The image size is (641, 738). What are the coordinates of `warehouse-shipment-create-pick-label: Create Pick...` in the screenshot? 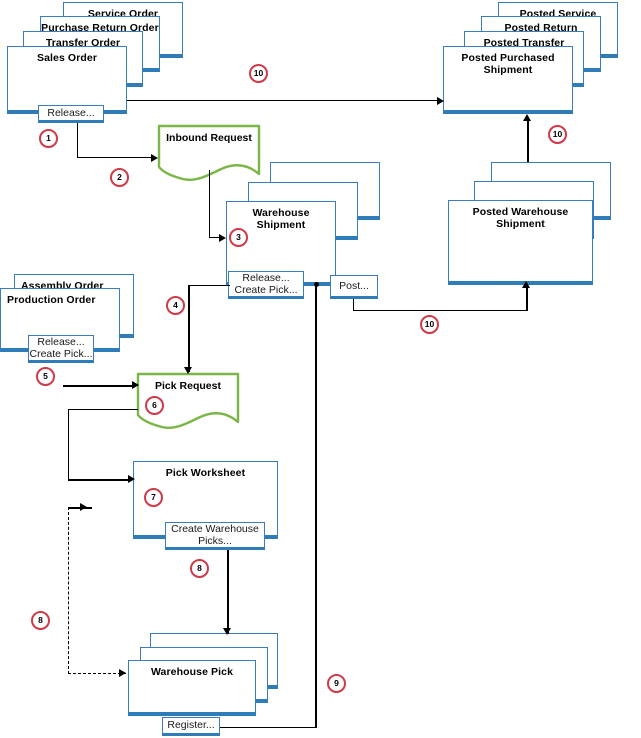 It's located at (266, 290).